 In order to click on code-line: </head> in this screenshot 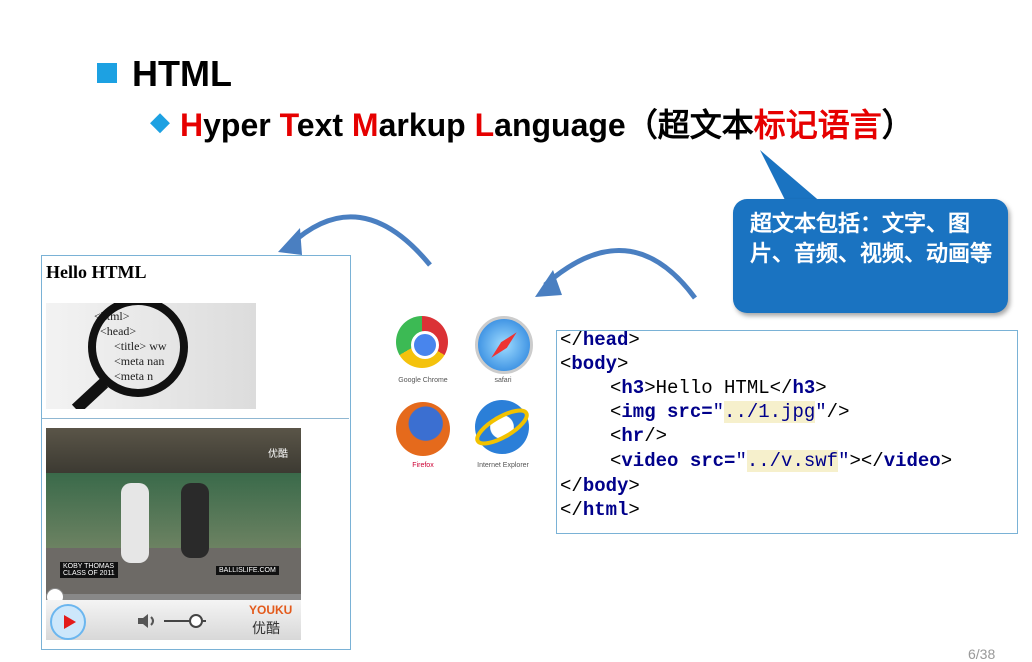, I will do `click(600, 340)`.